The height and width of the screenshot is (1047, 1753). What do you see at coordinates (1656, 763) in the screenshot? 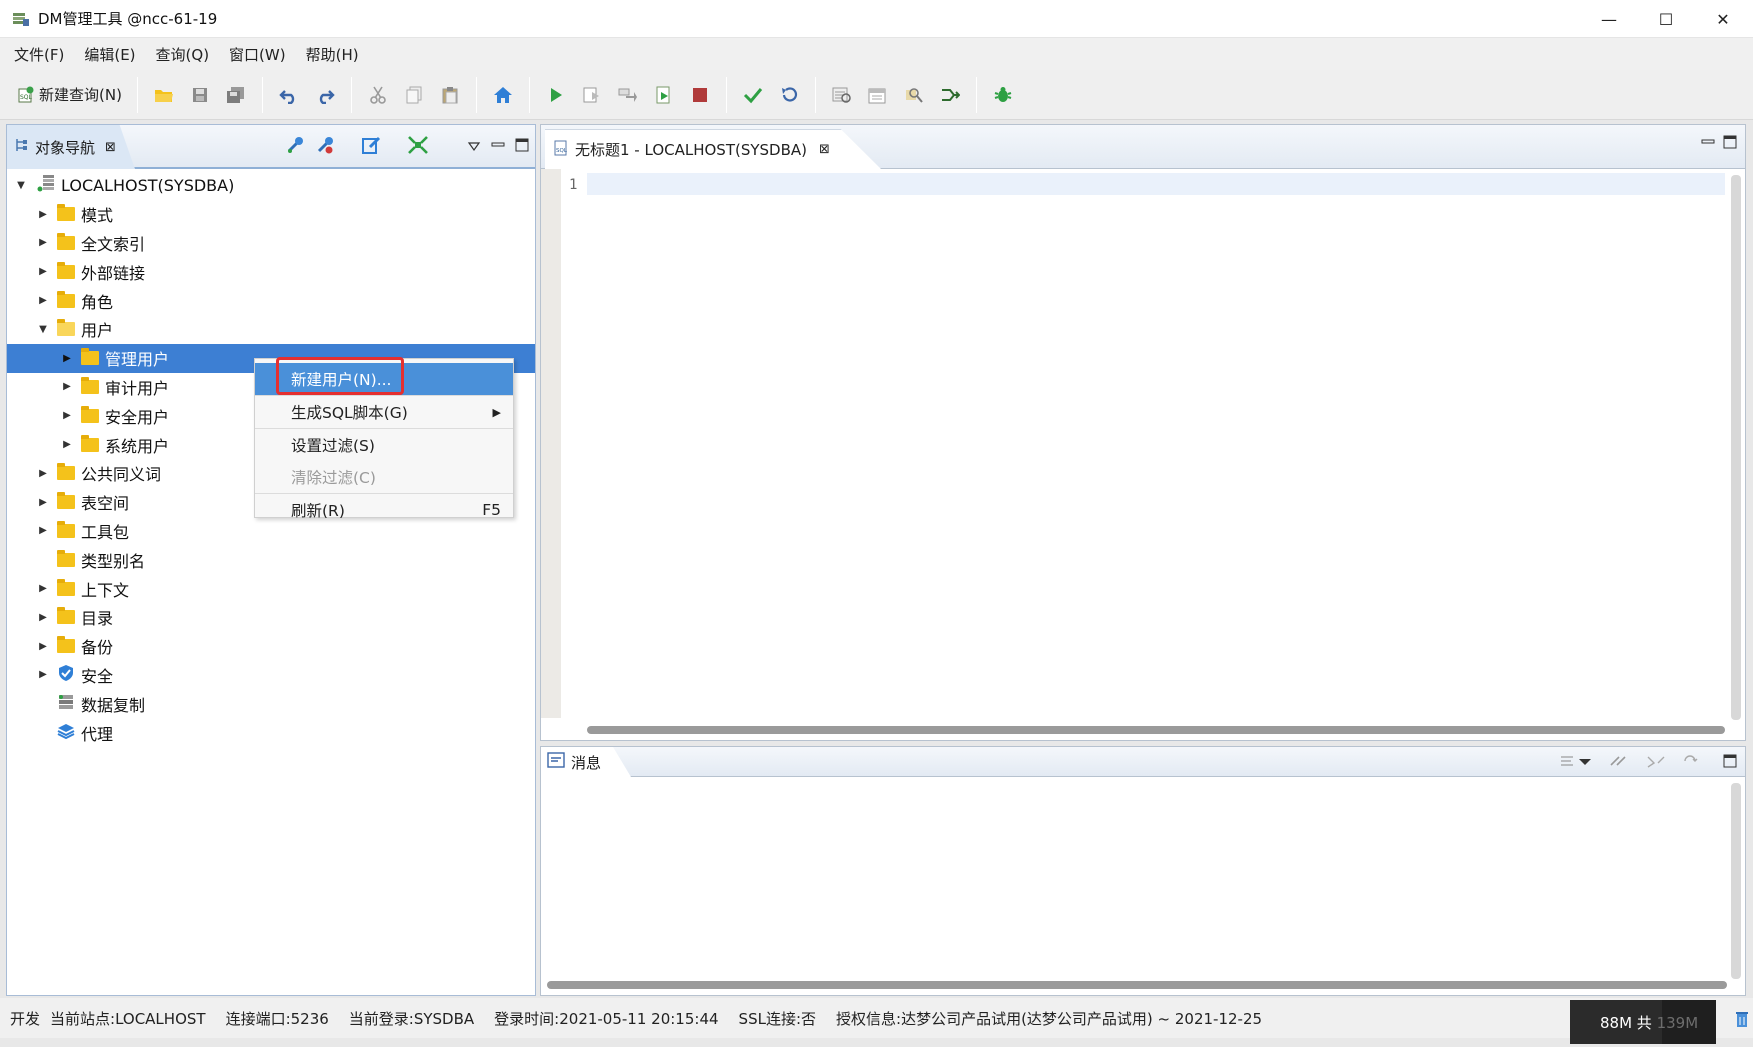
I see `collapse-messages-icon` at bounding box center [1656, 763].